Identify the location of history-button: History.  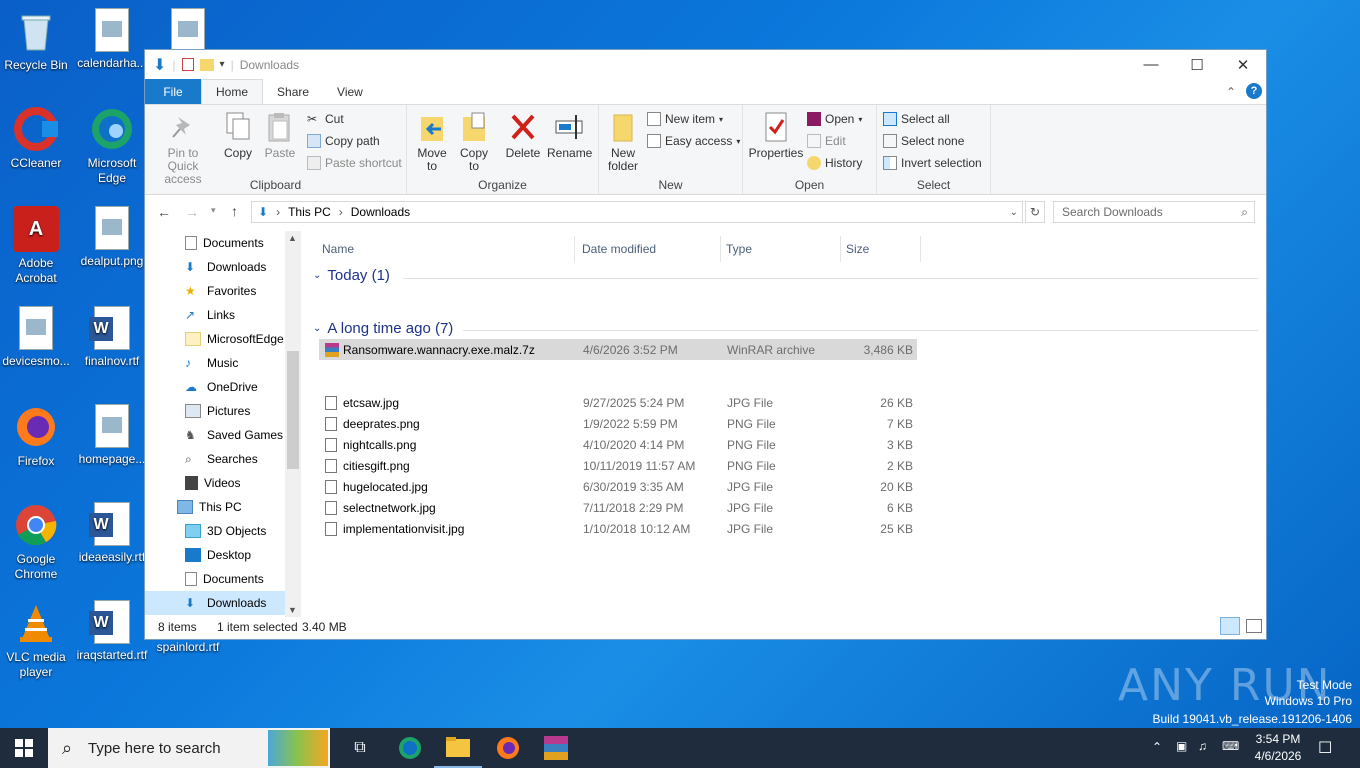
(834, 163).